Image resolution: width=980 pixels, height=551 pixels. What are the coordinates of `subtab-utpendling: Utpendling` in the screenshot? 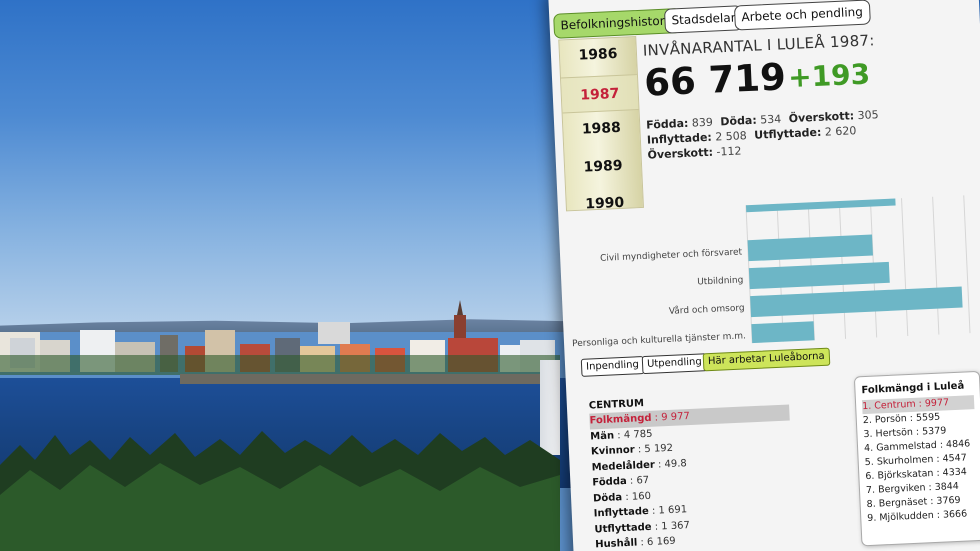 It's located at (674, 364).